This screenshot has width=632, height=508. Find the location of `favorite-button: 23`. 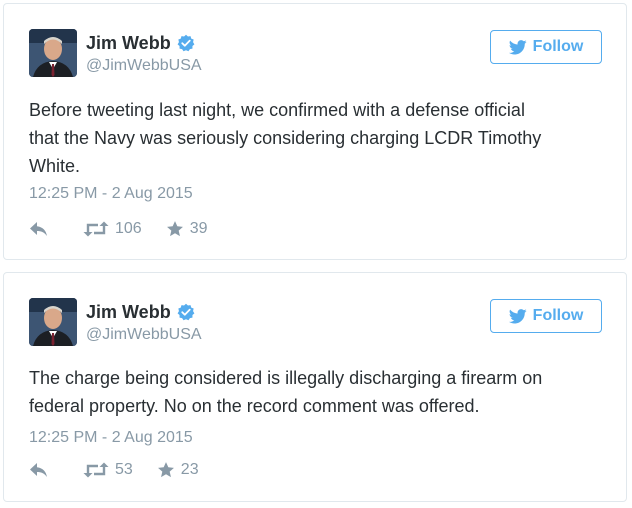

favorite-button: 23 is located at coordinates (178, 470).